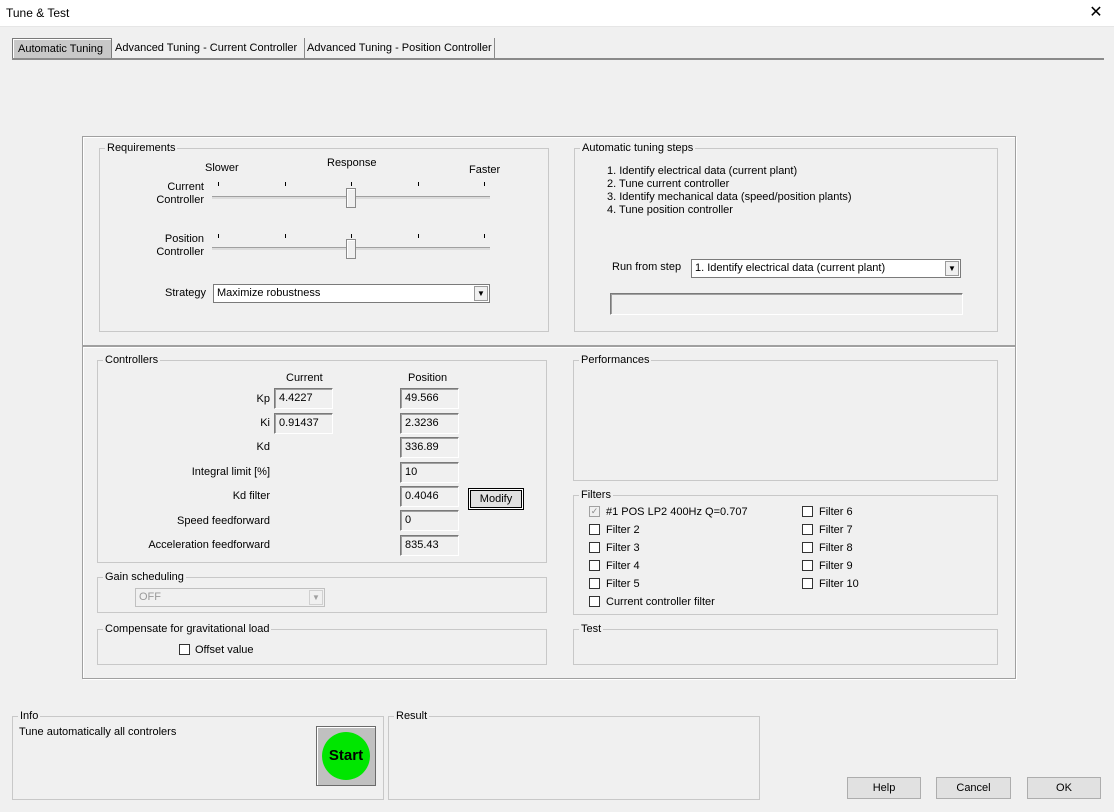  Describe the element at coordinates (428, 378) in the screenshot. I see `position-column-header: Position` at that location.